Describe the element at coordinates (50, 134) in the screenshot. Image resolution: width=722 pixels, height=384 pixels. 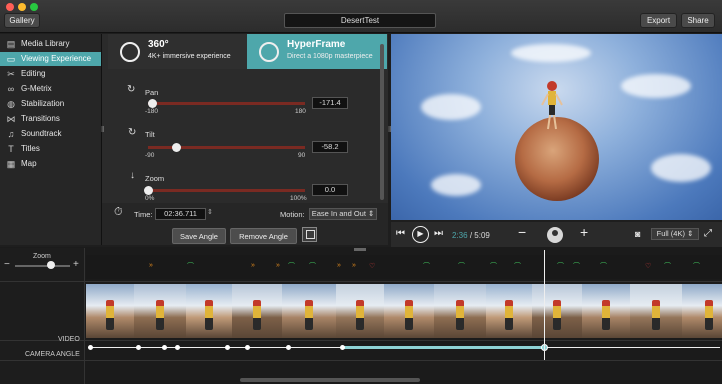
I see `sidebar-item-soundtrack: ♫ Soundtrack` at that location.